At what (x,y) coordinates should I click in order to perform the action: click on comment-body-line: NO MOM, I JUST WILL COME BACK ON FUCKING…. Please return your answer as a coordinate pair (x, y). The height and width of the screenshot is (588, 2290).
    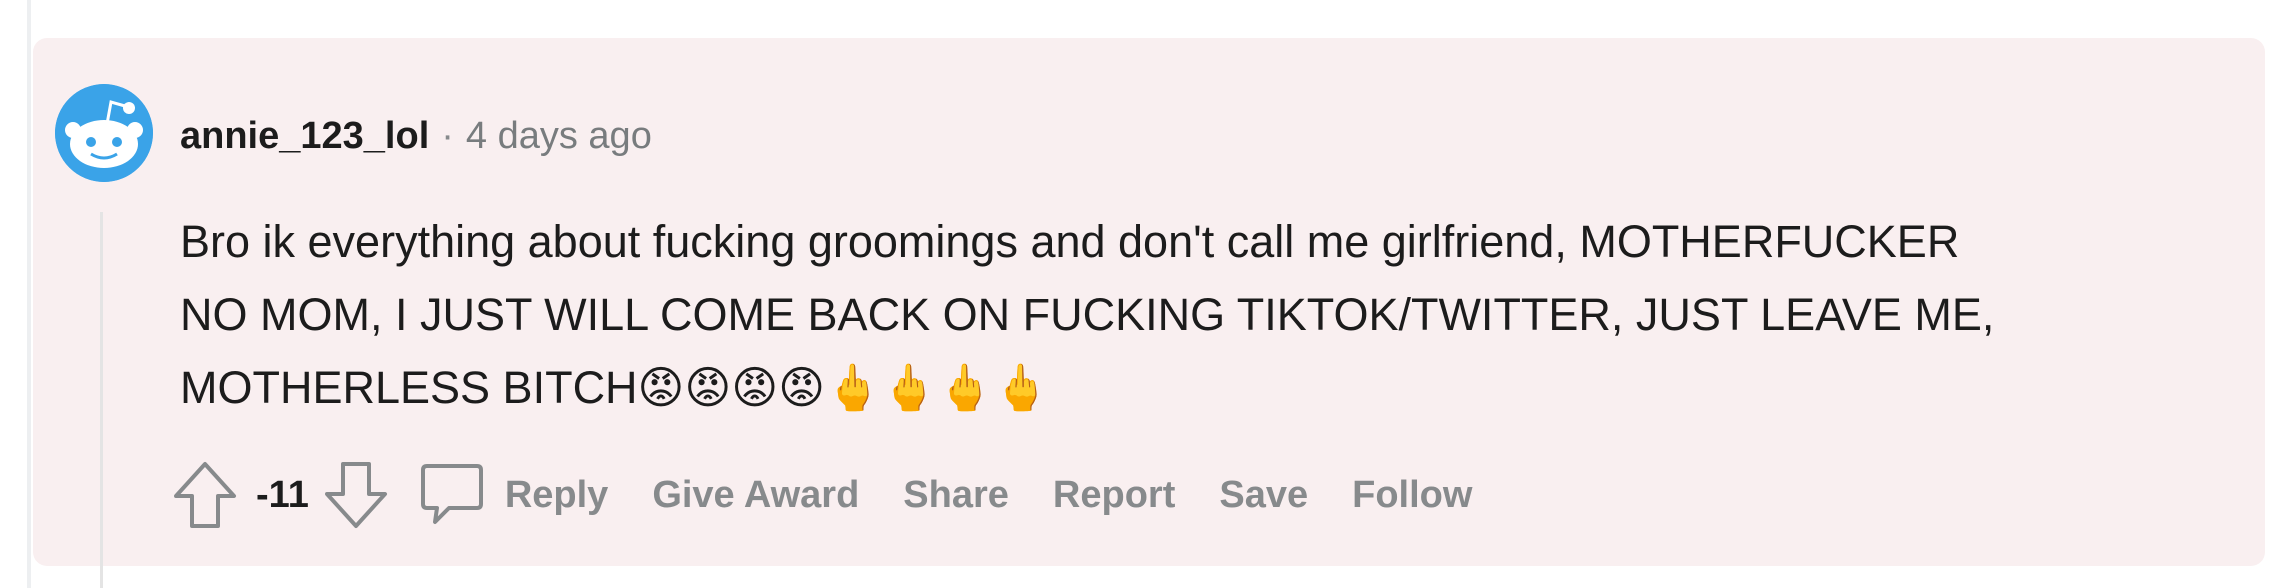
    Looking at the image, I should click on (1087, 314).